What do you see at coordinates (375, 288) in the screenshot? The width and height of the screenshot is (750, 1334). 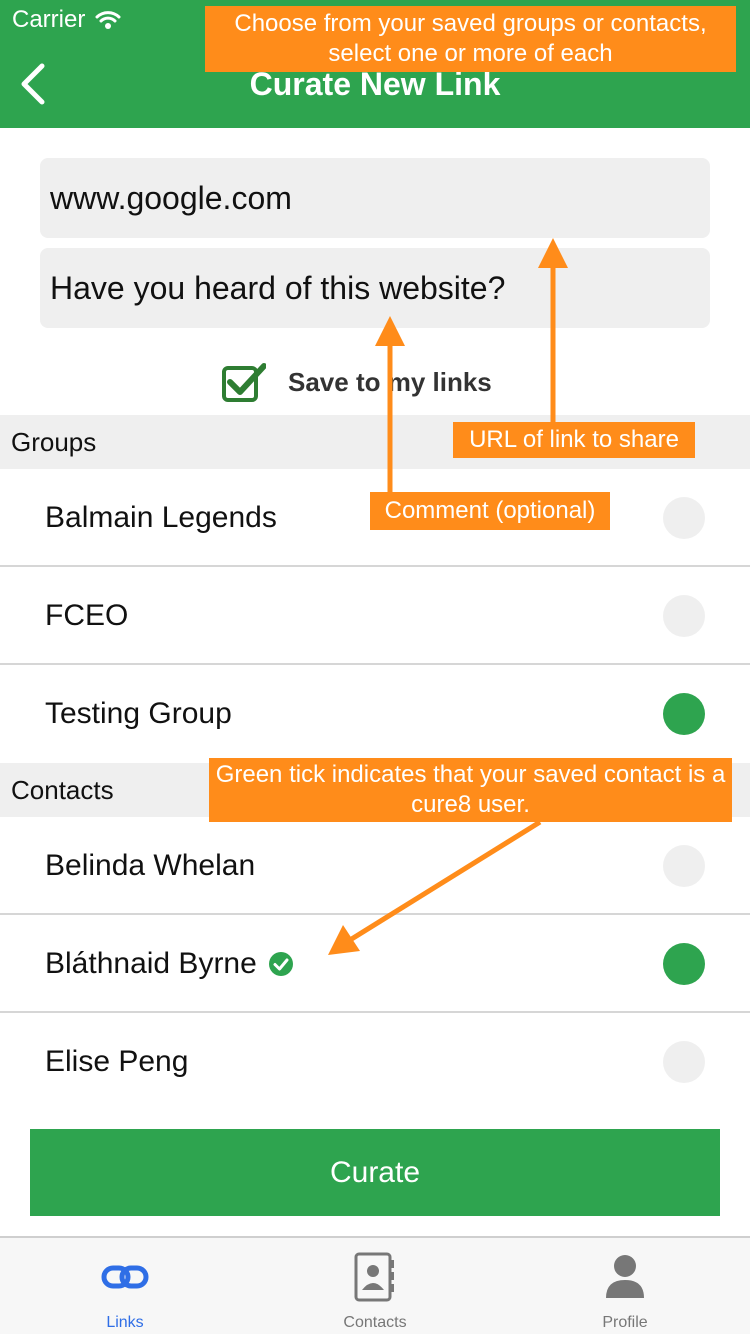 I see `comment-input` at bounding box center [375, 288].